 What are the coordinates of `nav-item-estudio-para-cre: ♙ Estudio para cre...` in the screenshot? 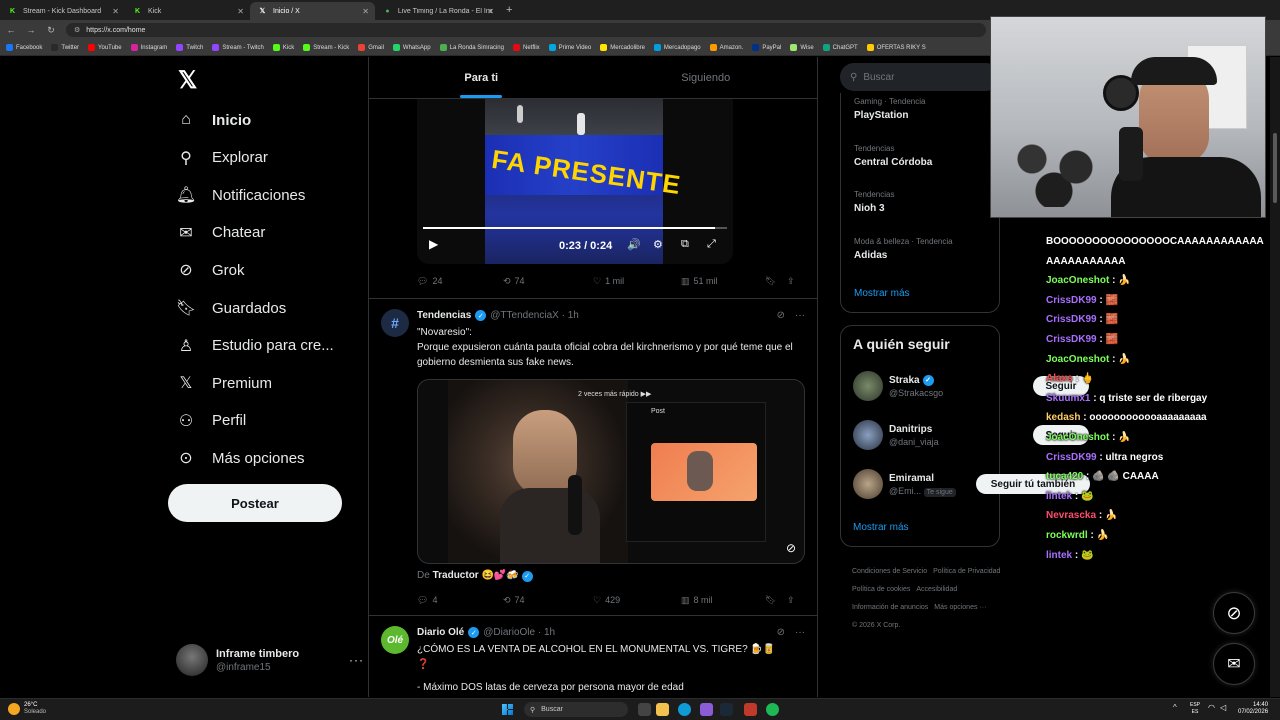 It's located at (255, 346).